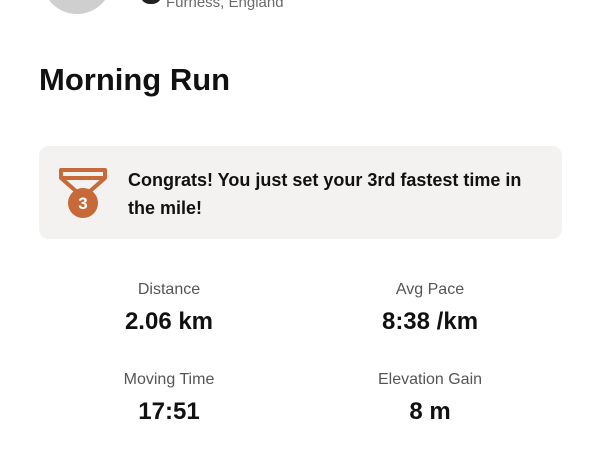  Describe the element at coordinates (169, 411) in the screenshot. I see `stat-value: 17:51` at that location.